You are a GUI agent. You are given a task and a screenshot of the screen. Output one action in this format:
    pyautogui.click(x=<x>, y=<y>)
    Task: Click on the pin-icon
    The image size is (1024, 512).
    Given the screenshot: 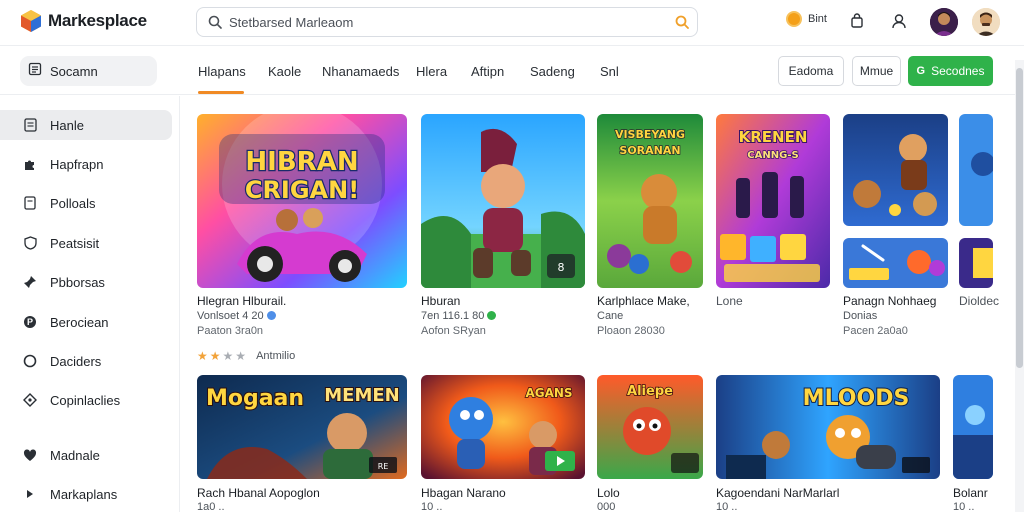 What is the action you would take?
    pyautogui.click(x=30, y=282)
    